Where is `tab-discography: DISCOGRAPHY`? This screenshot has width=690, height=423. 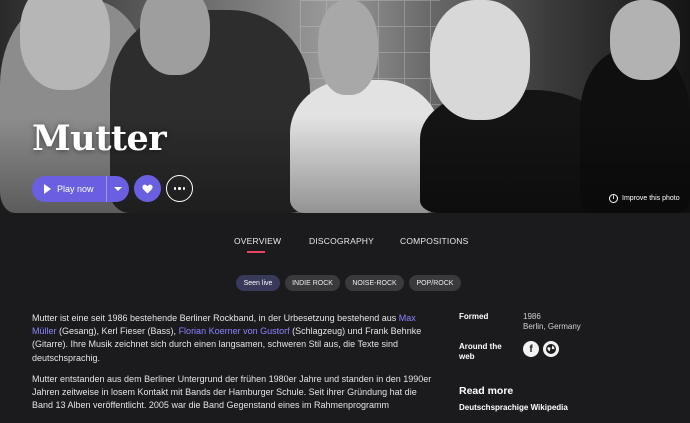
tab-discography: DISCOGRAPHY is located at coordinates (341, 241).